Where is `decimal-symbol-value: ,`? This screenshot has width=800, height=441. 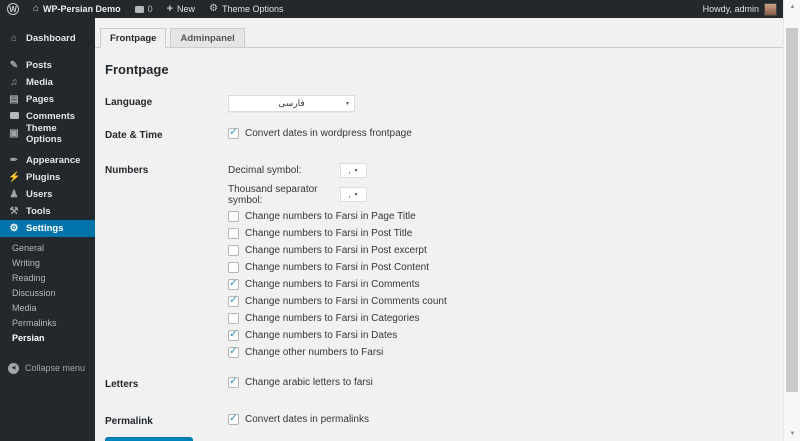
decimal-symbol-value: , is located at coordinates (349, 170).